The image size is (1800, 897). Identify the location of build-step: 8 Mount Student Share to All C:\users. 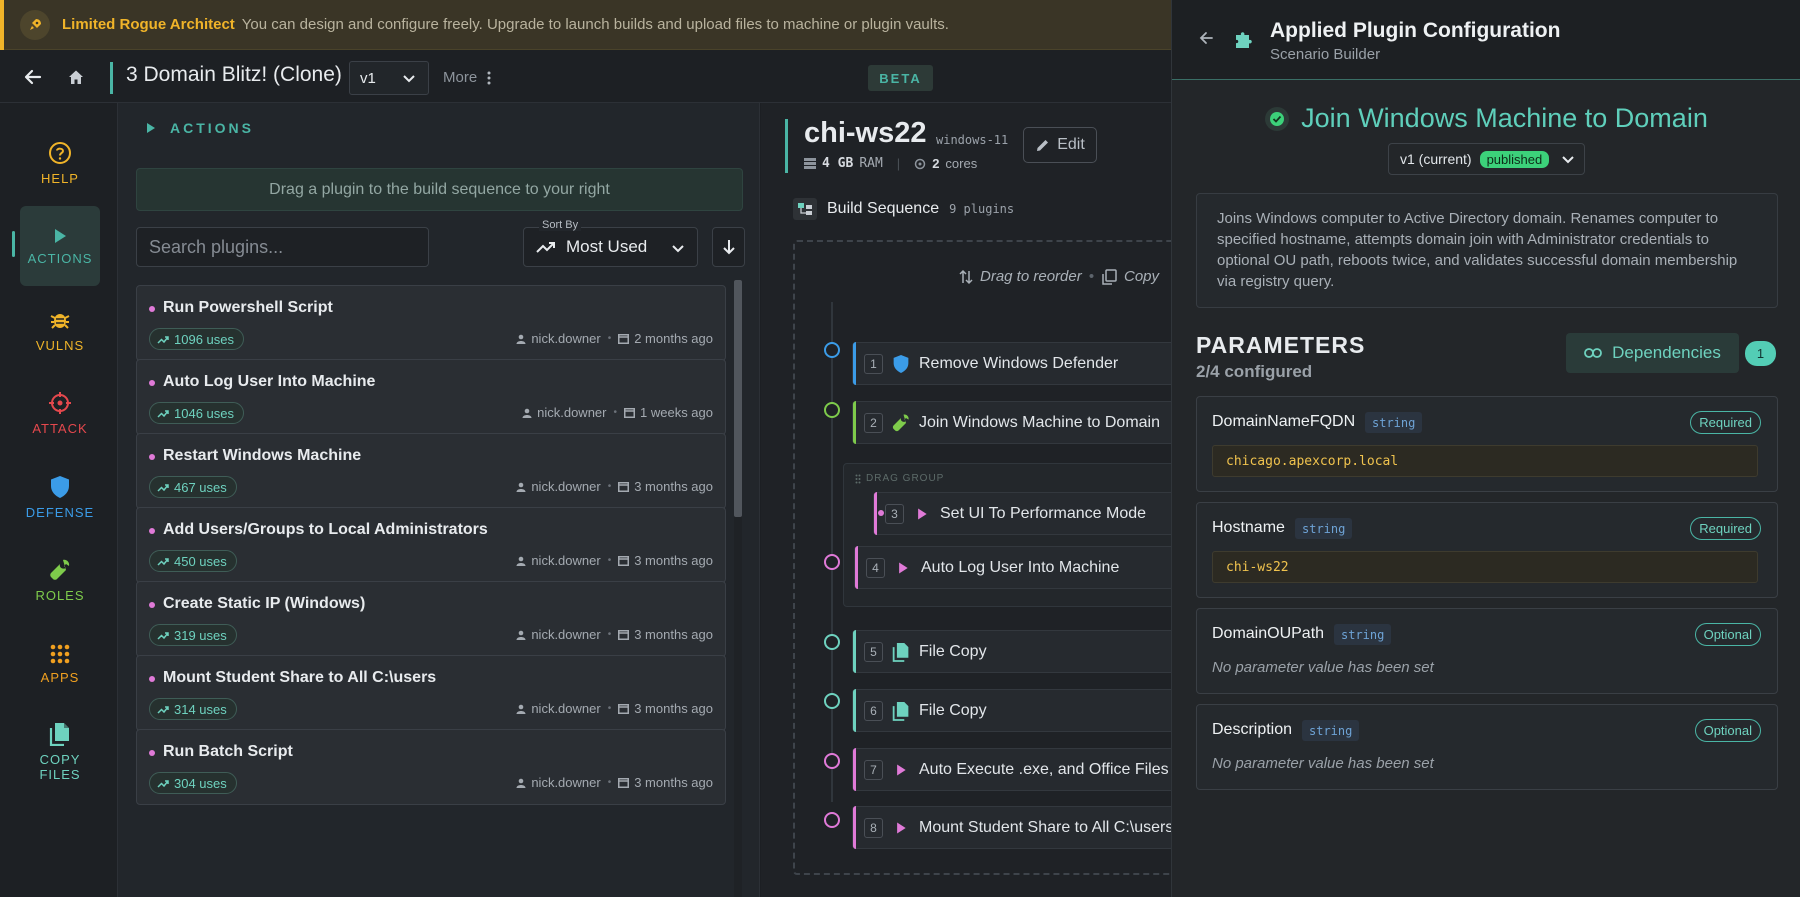
(1011, 827).